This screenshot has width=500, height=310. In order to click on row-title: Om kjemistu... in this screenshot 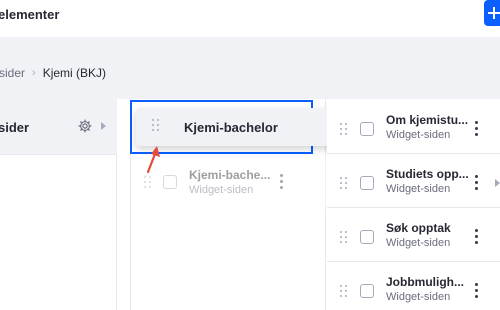, I will do `click(427, 120)`.